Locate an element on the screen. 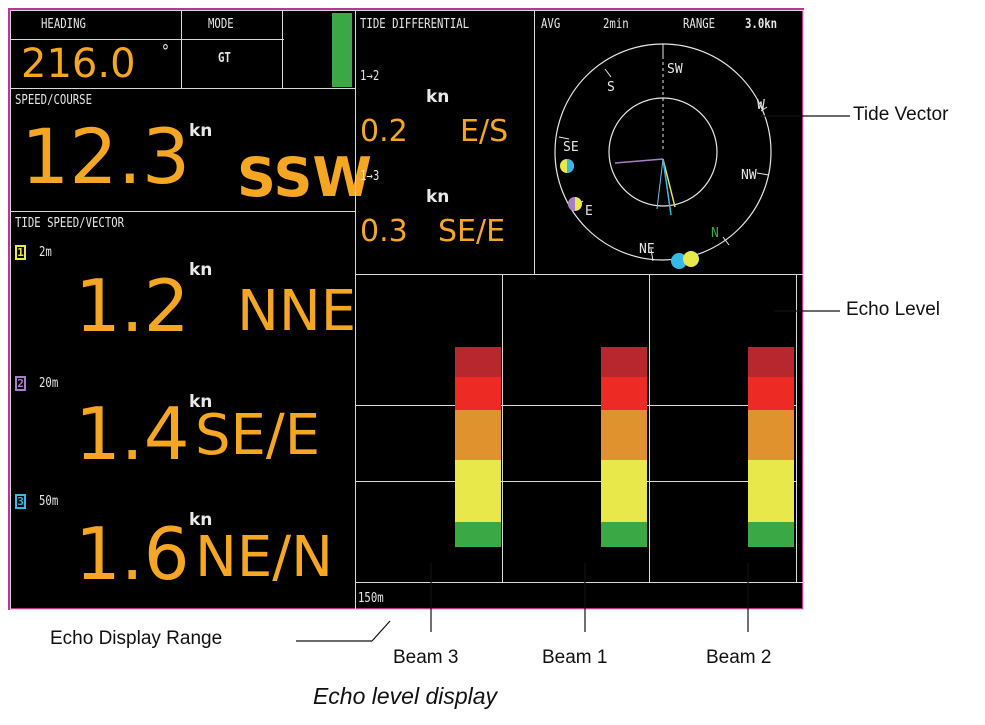  tide-differential-label: TIDE DIFFERENTIAL is located at coordinates (415, 24).